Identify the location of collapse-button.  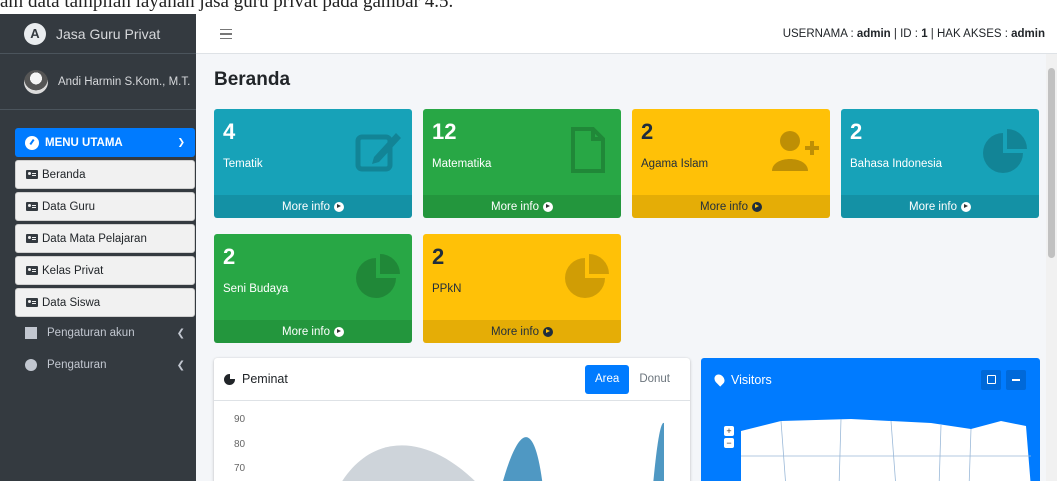
(1016, 379).